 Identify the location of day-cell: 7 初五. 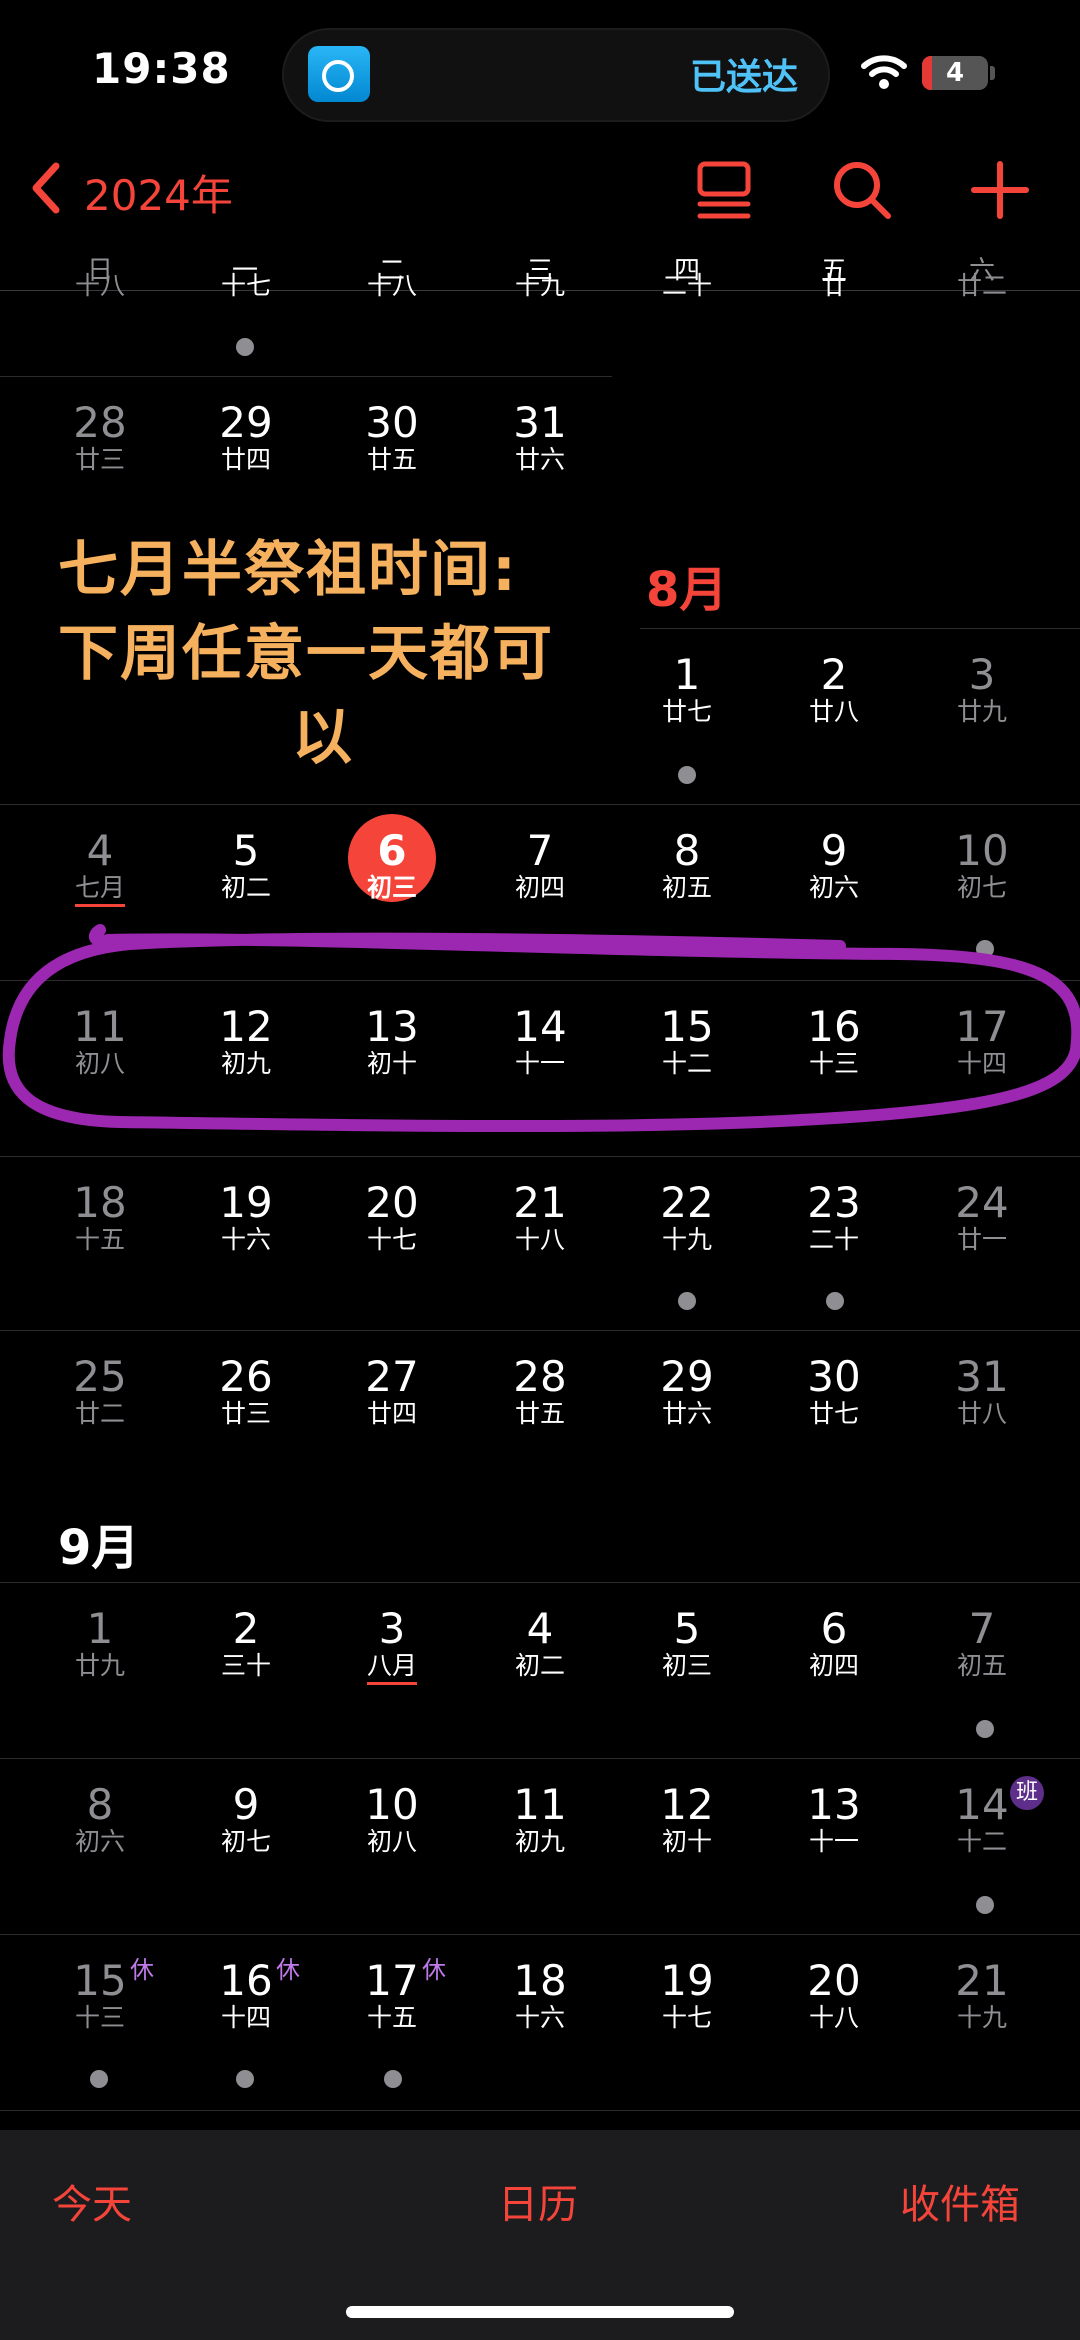
(982, 1643).